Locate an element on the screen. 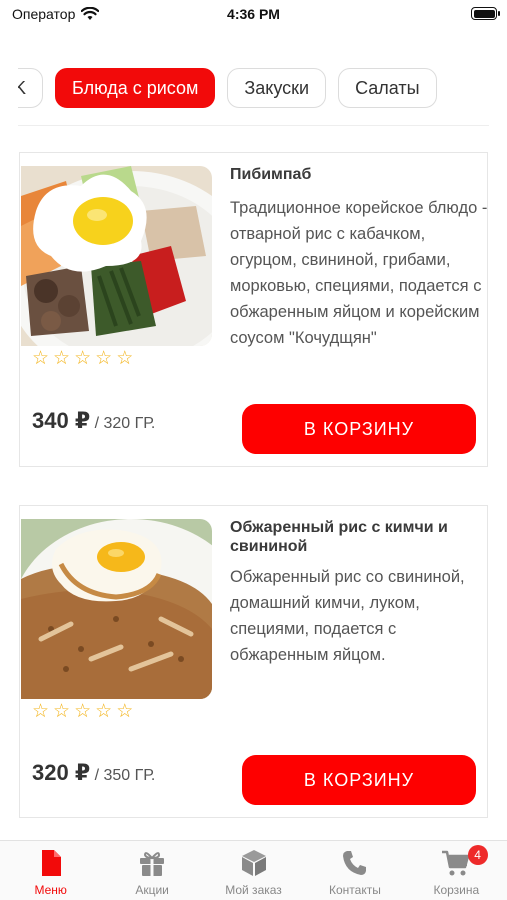  phone-icon is located at coordinates (354, 863).